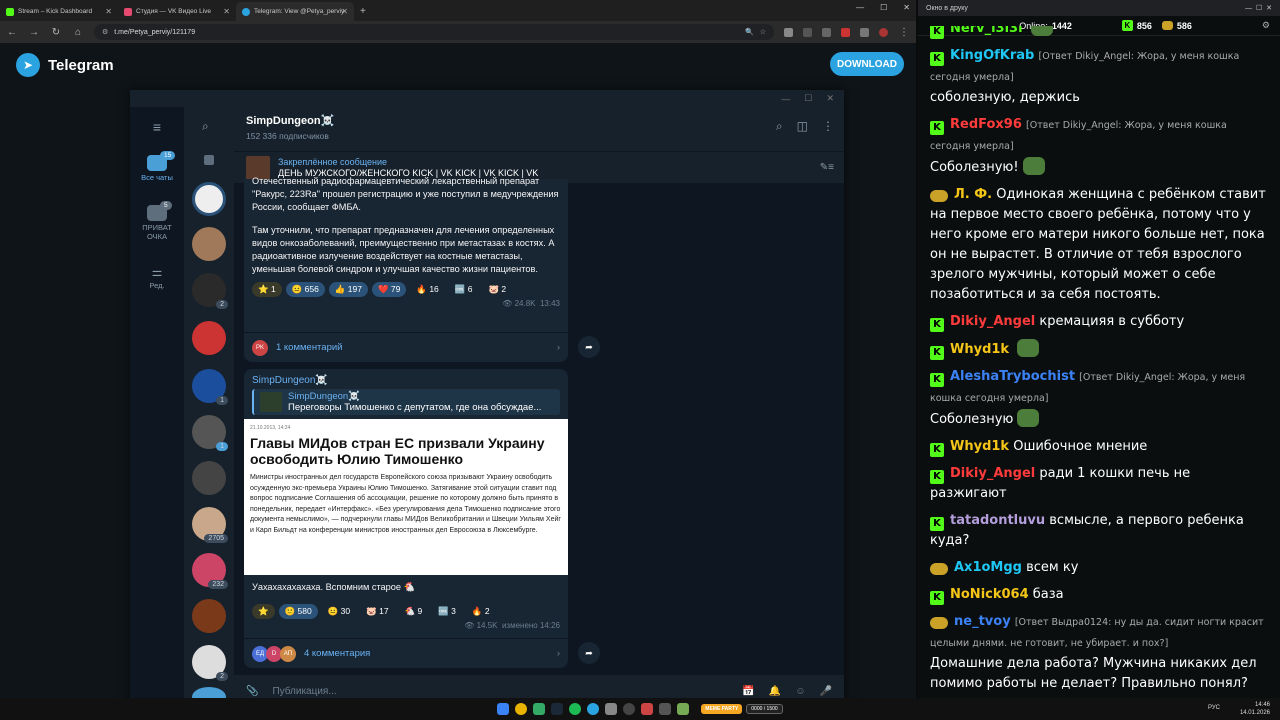 This screenshot has height=720, width=1280. I want to click on folder-all-chats: 15 Все чаты, so click(157, 166).